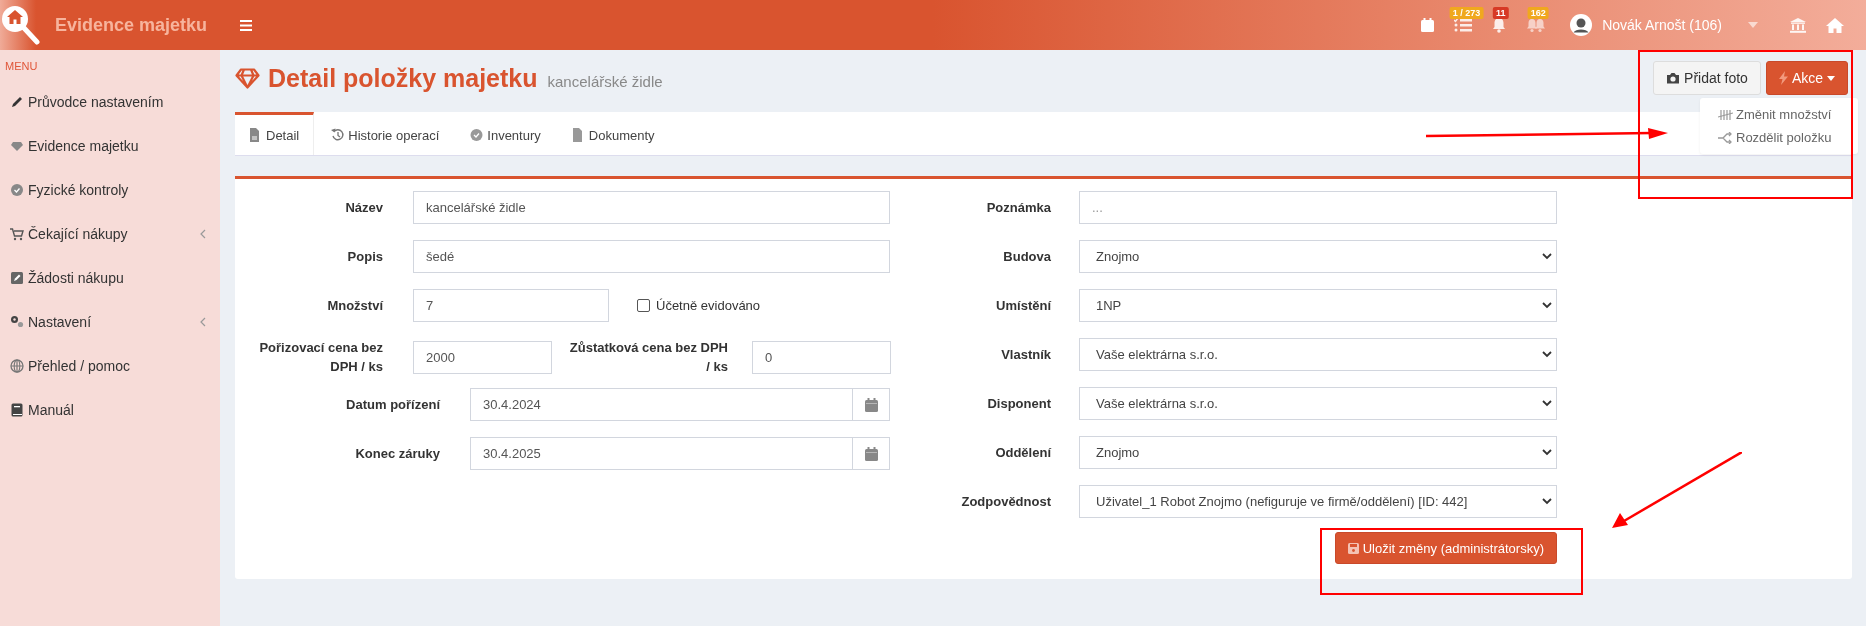 The width and height of the screenshot is (1866, 626). Describe the element at coordinates (1835, 25) in the screenshot. I see `home-icon` at that location.